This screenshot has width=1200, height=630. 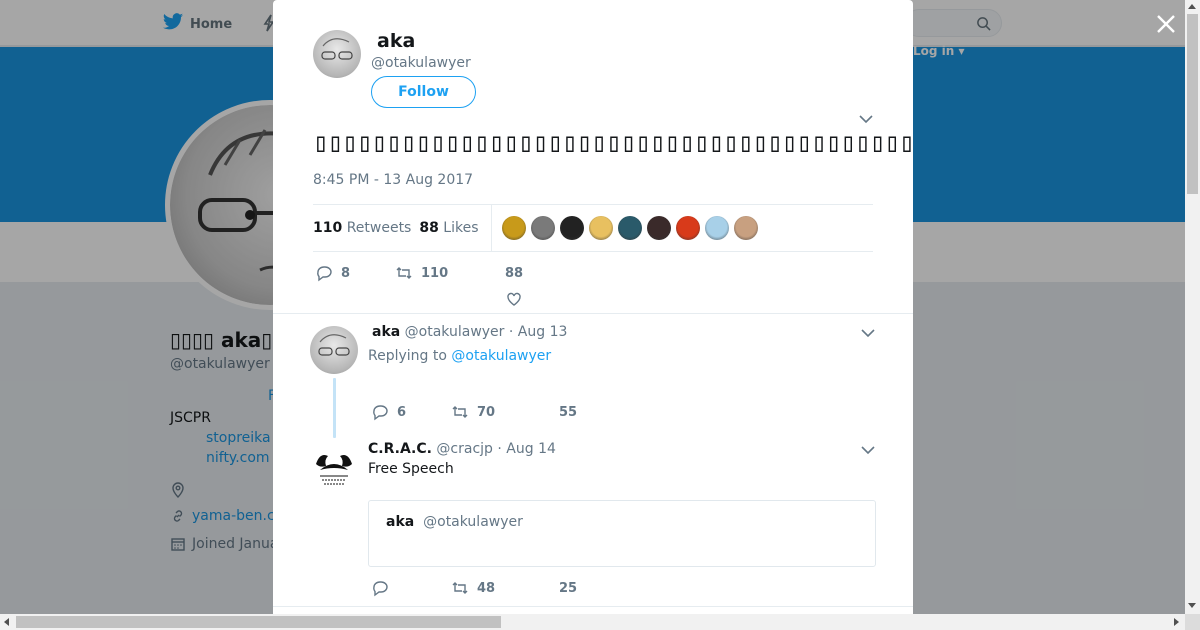 I want to click on author-handle: @otakulawyer, so click(x=421, y=63).